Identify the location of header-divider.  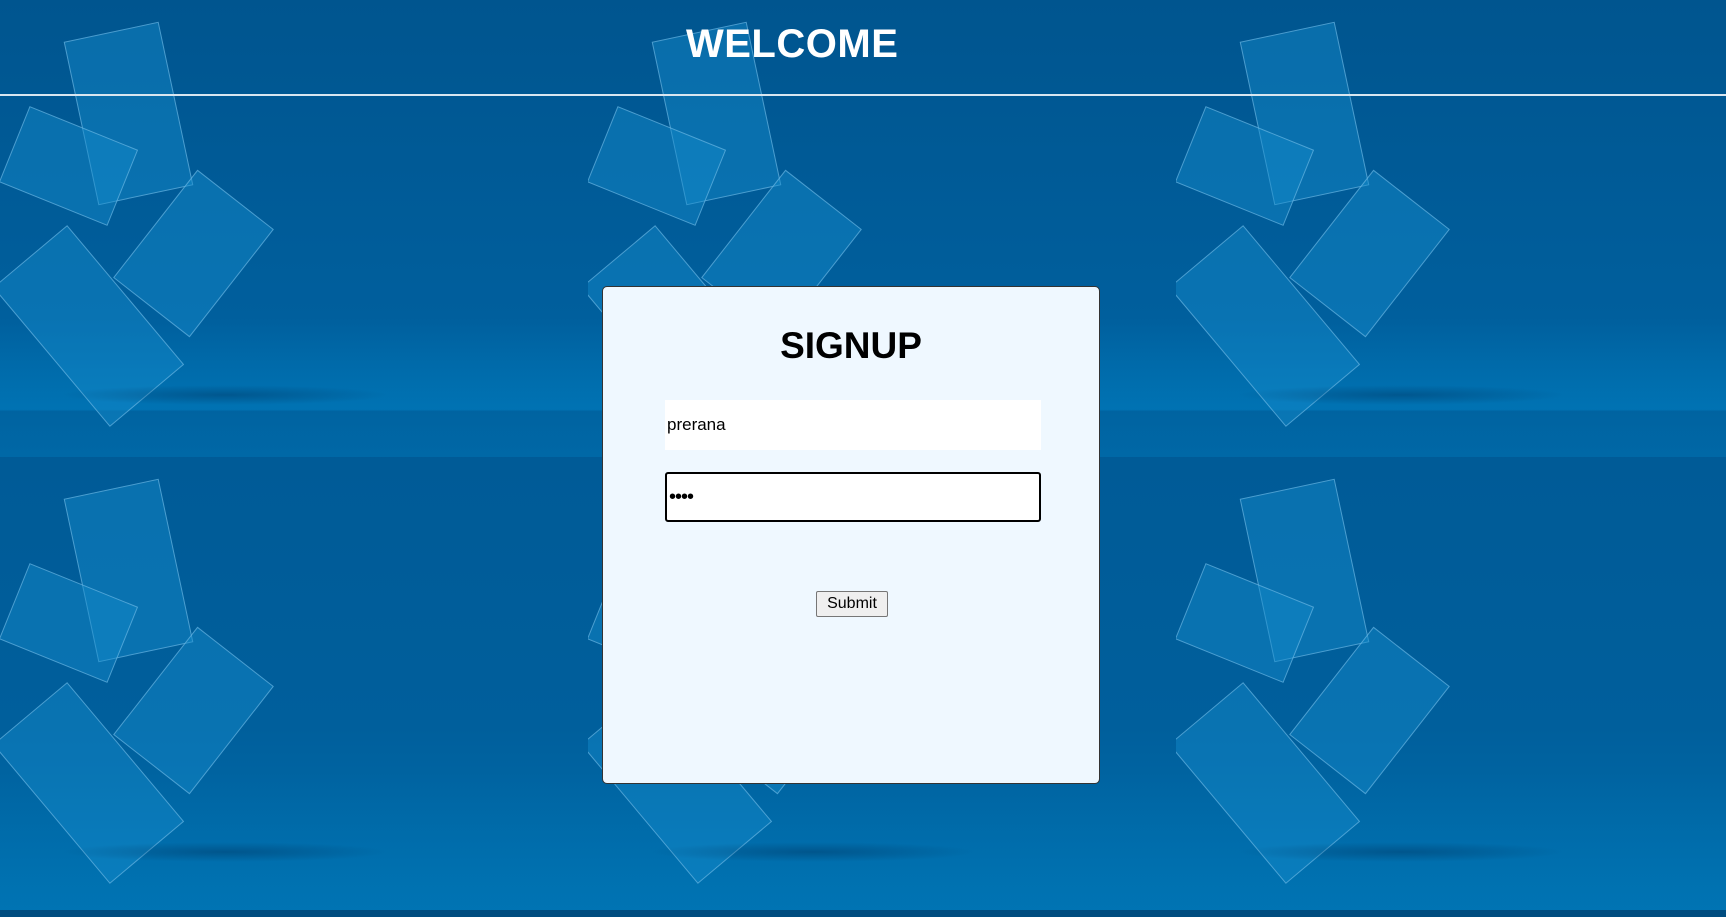
(863, 95).